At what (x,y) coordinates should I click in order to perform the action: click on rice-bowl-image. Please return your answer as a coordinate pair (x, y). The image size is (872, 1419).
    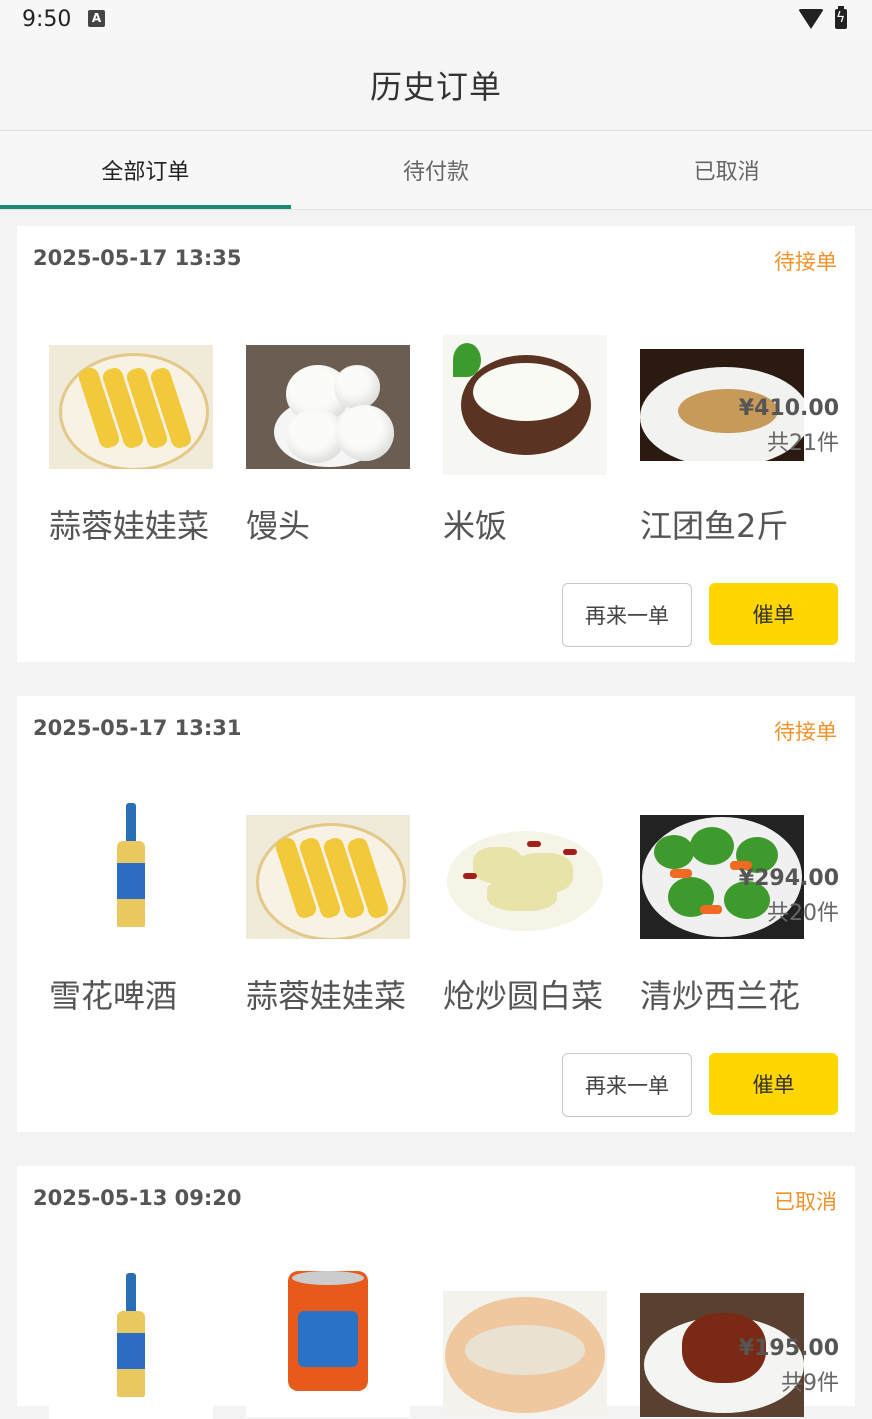
    Looking at the image, I should click on (525, 405).